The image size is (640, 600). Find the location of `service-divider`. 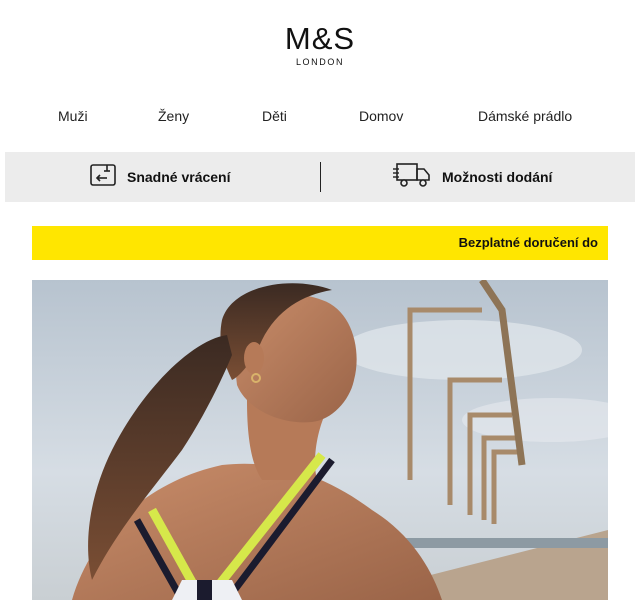

service-divider is located at coordinates (320, 177).